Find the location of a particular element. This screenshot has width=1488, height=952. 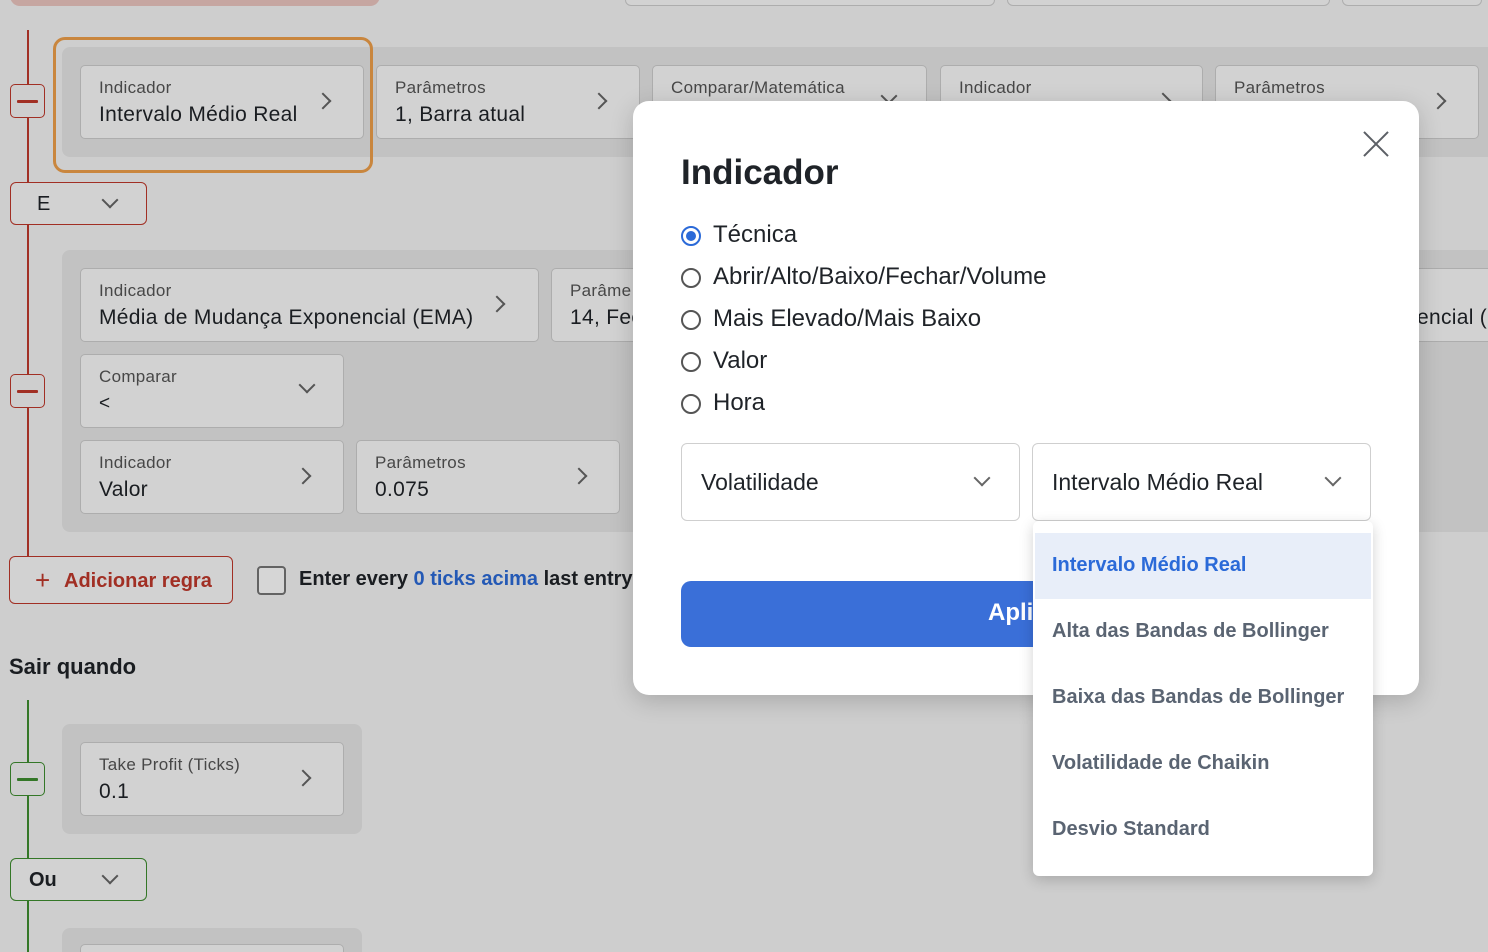

dropdown-option-label: Alta das Bandas de Bollinger is located at coordinates (1190, 631).